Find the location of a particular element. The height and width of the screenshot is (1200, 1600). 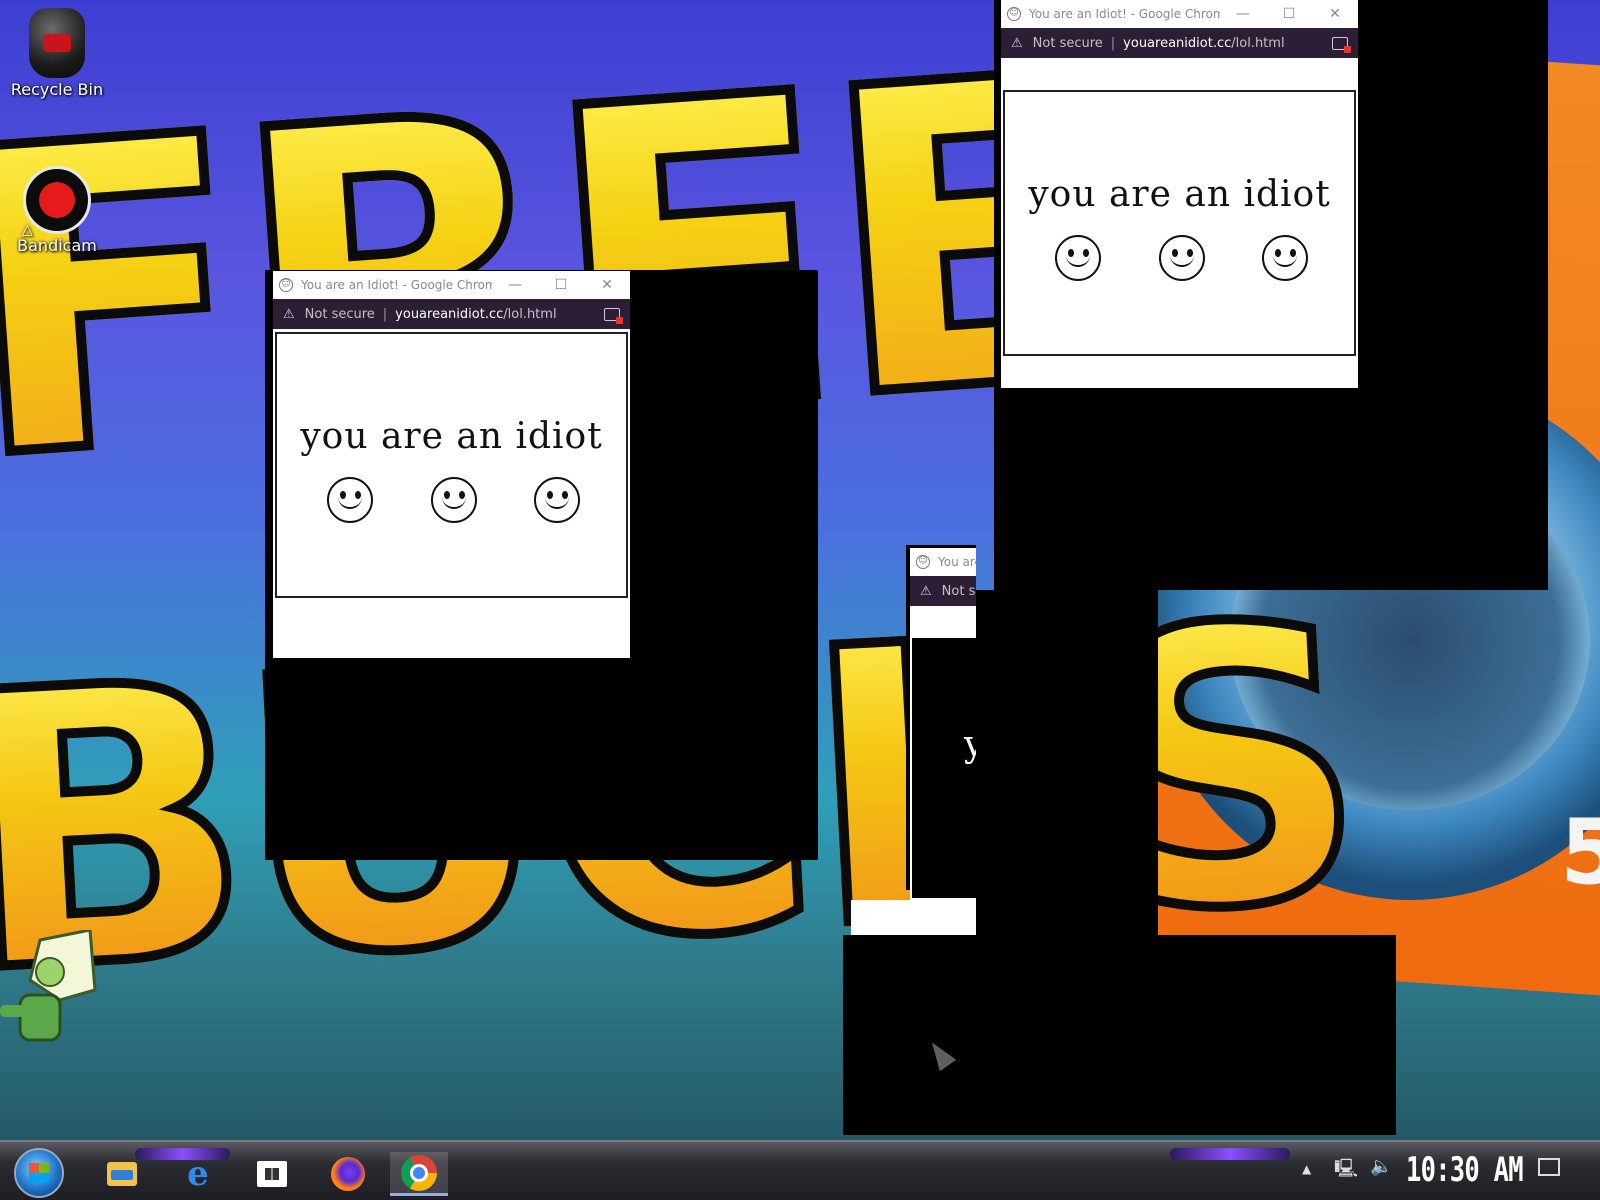

network-icon: 🖳 is located at coordinates (1346, 1171).